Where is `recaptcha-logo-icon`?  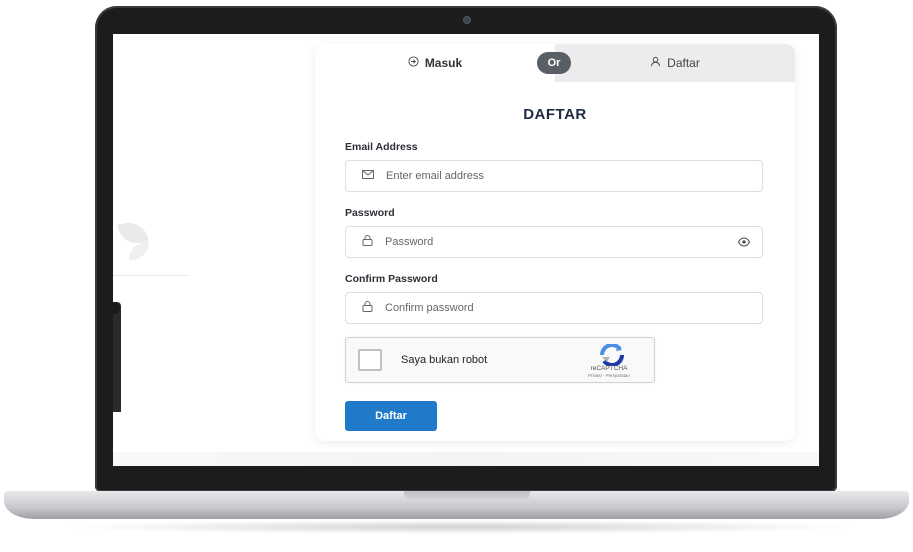
recaptcha-logo-icon is located at coordinates (612, 355).